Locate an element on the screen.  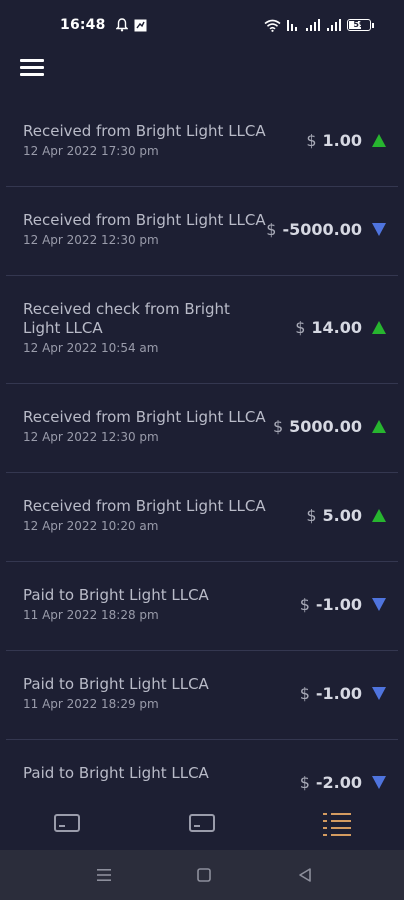
battery-indicator: 59 is located at coordinates (360, 25).